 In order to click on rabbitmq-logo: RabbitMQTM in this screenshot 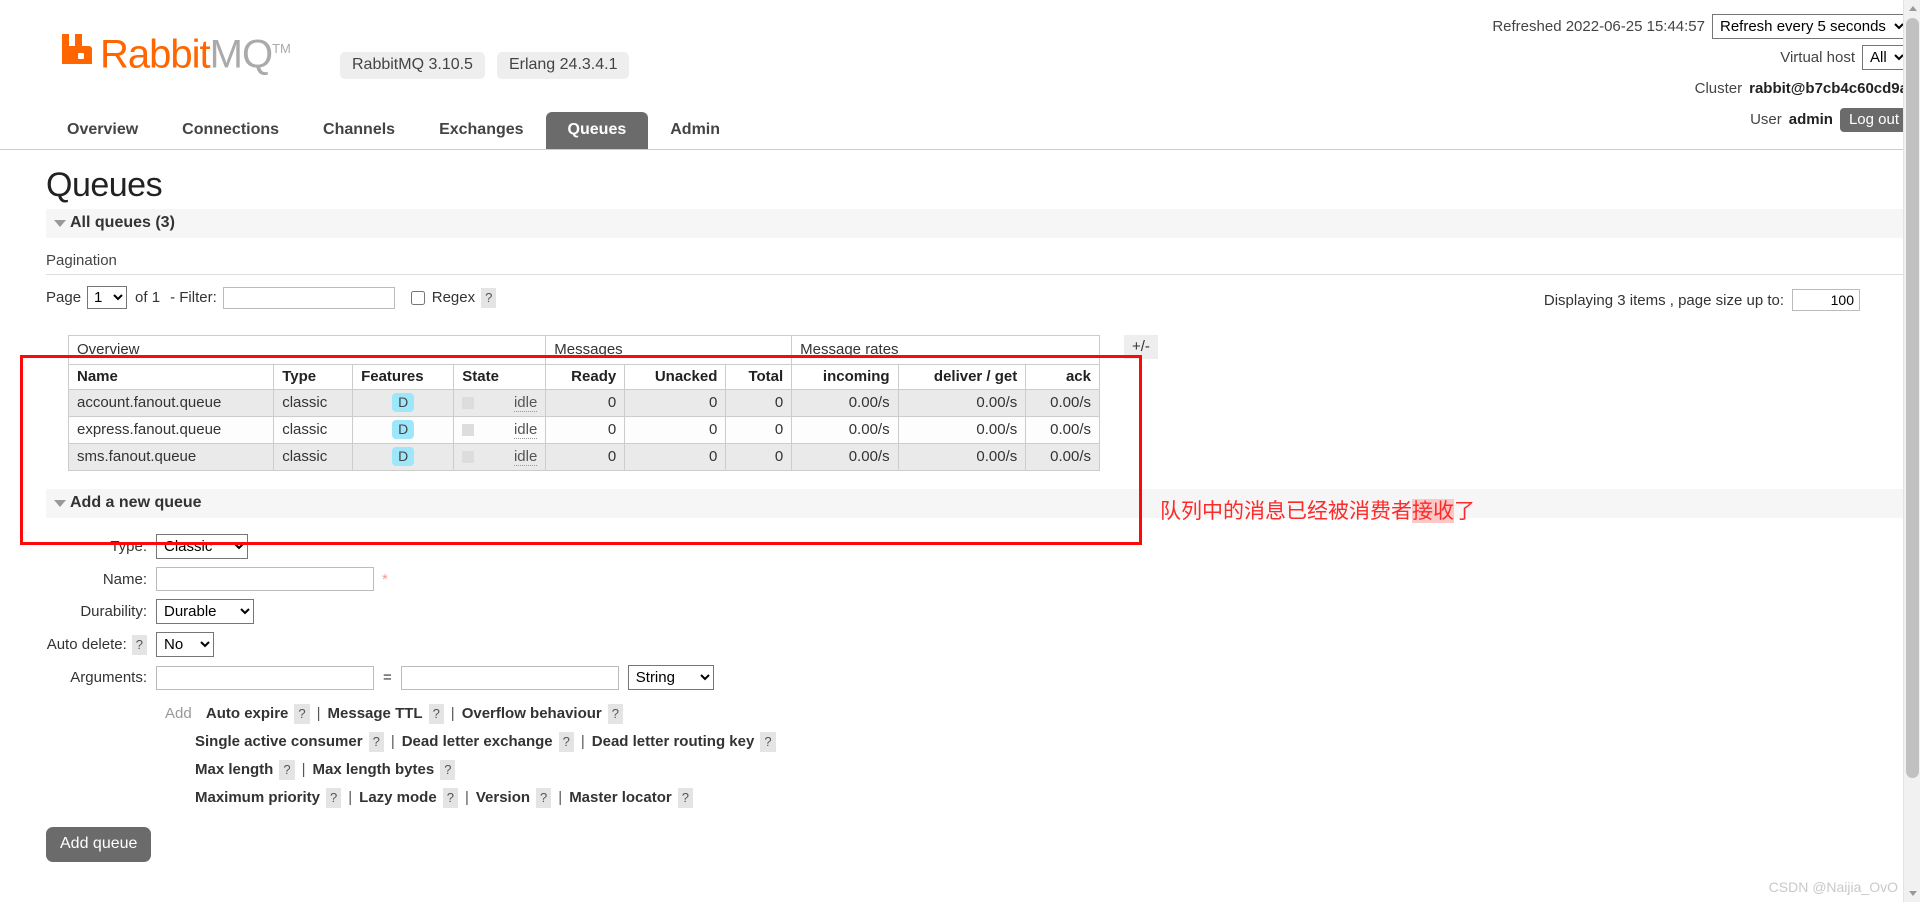, I will do `click(174, 51)`.